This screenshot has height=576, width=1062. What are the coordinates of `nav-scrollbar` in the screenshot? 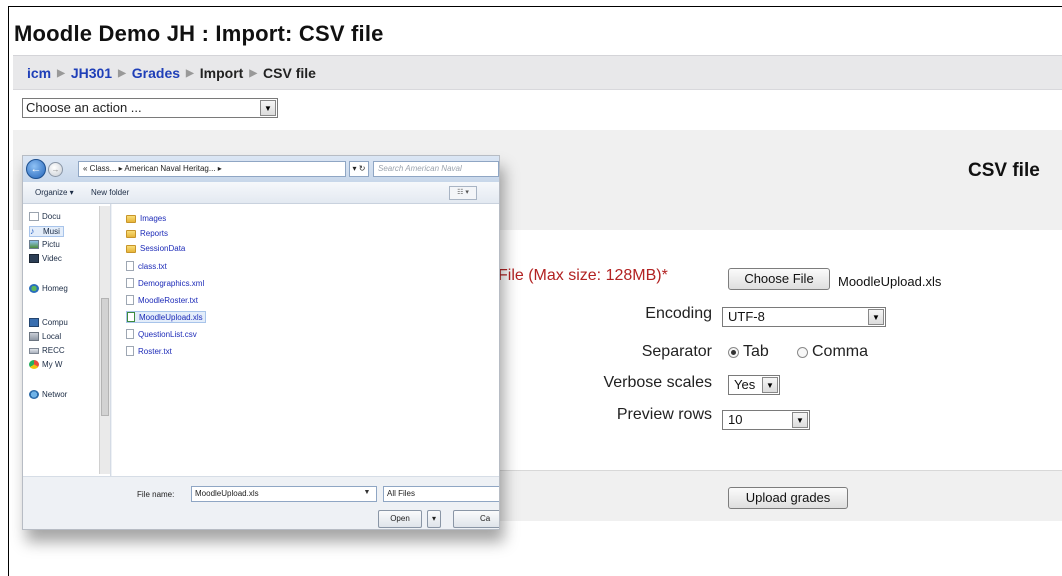 It's located at (104, 340).